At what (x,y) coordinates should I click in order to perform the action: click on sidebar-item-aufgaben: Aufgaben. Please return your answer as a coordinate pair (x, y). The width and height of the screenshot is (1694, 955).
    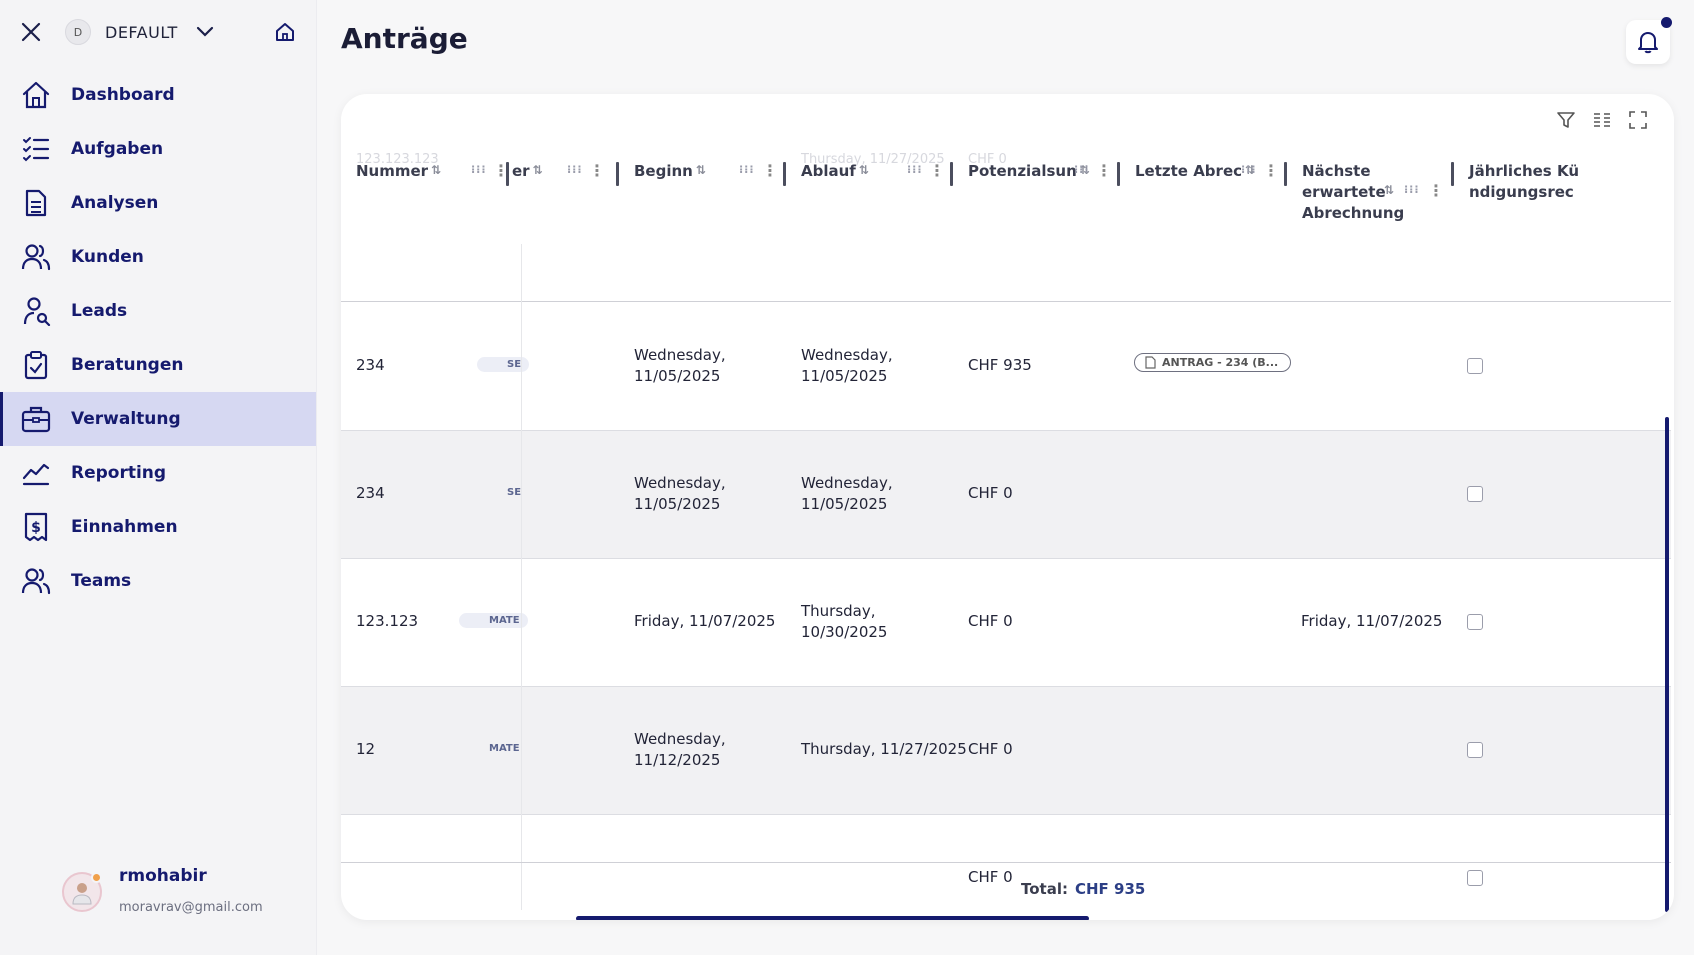
    Looking at the image, I should click on (158, 149).